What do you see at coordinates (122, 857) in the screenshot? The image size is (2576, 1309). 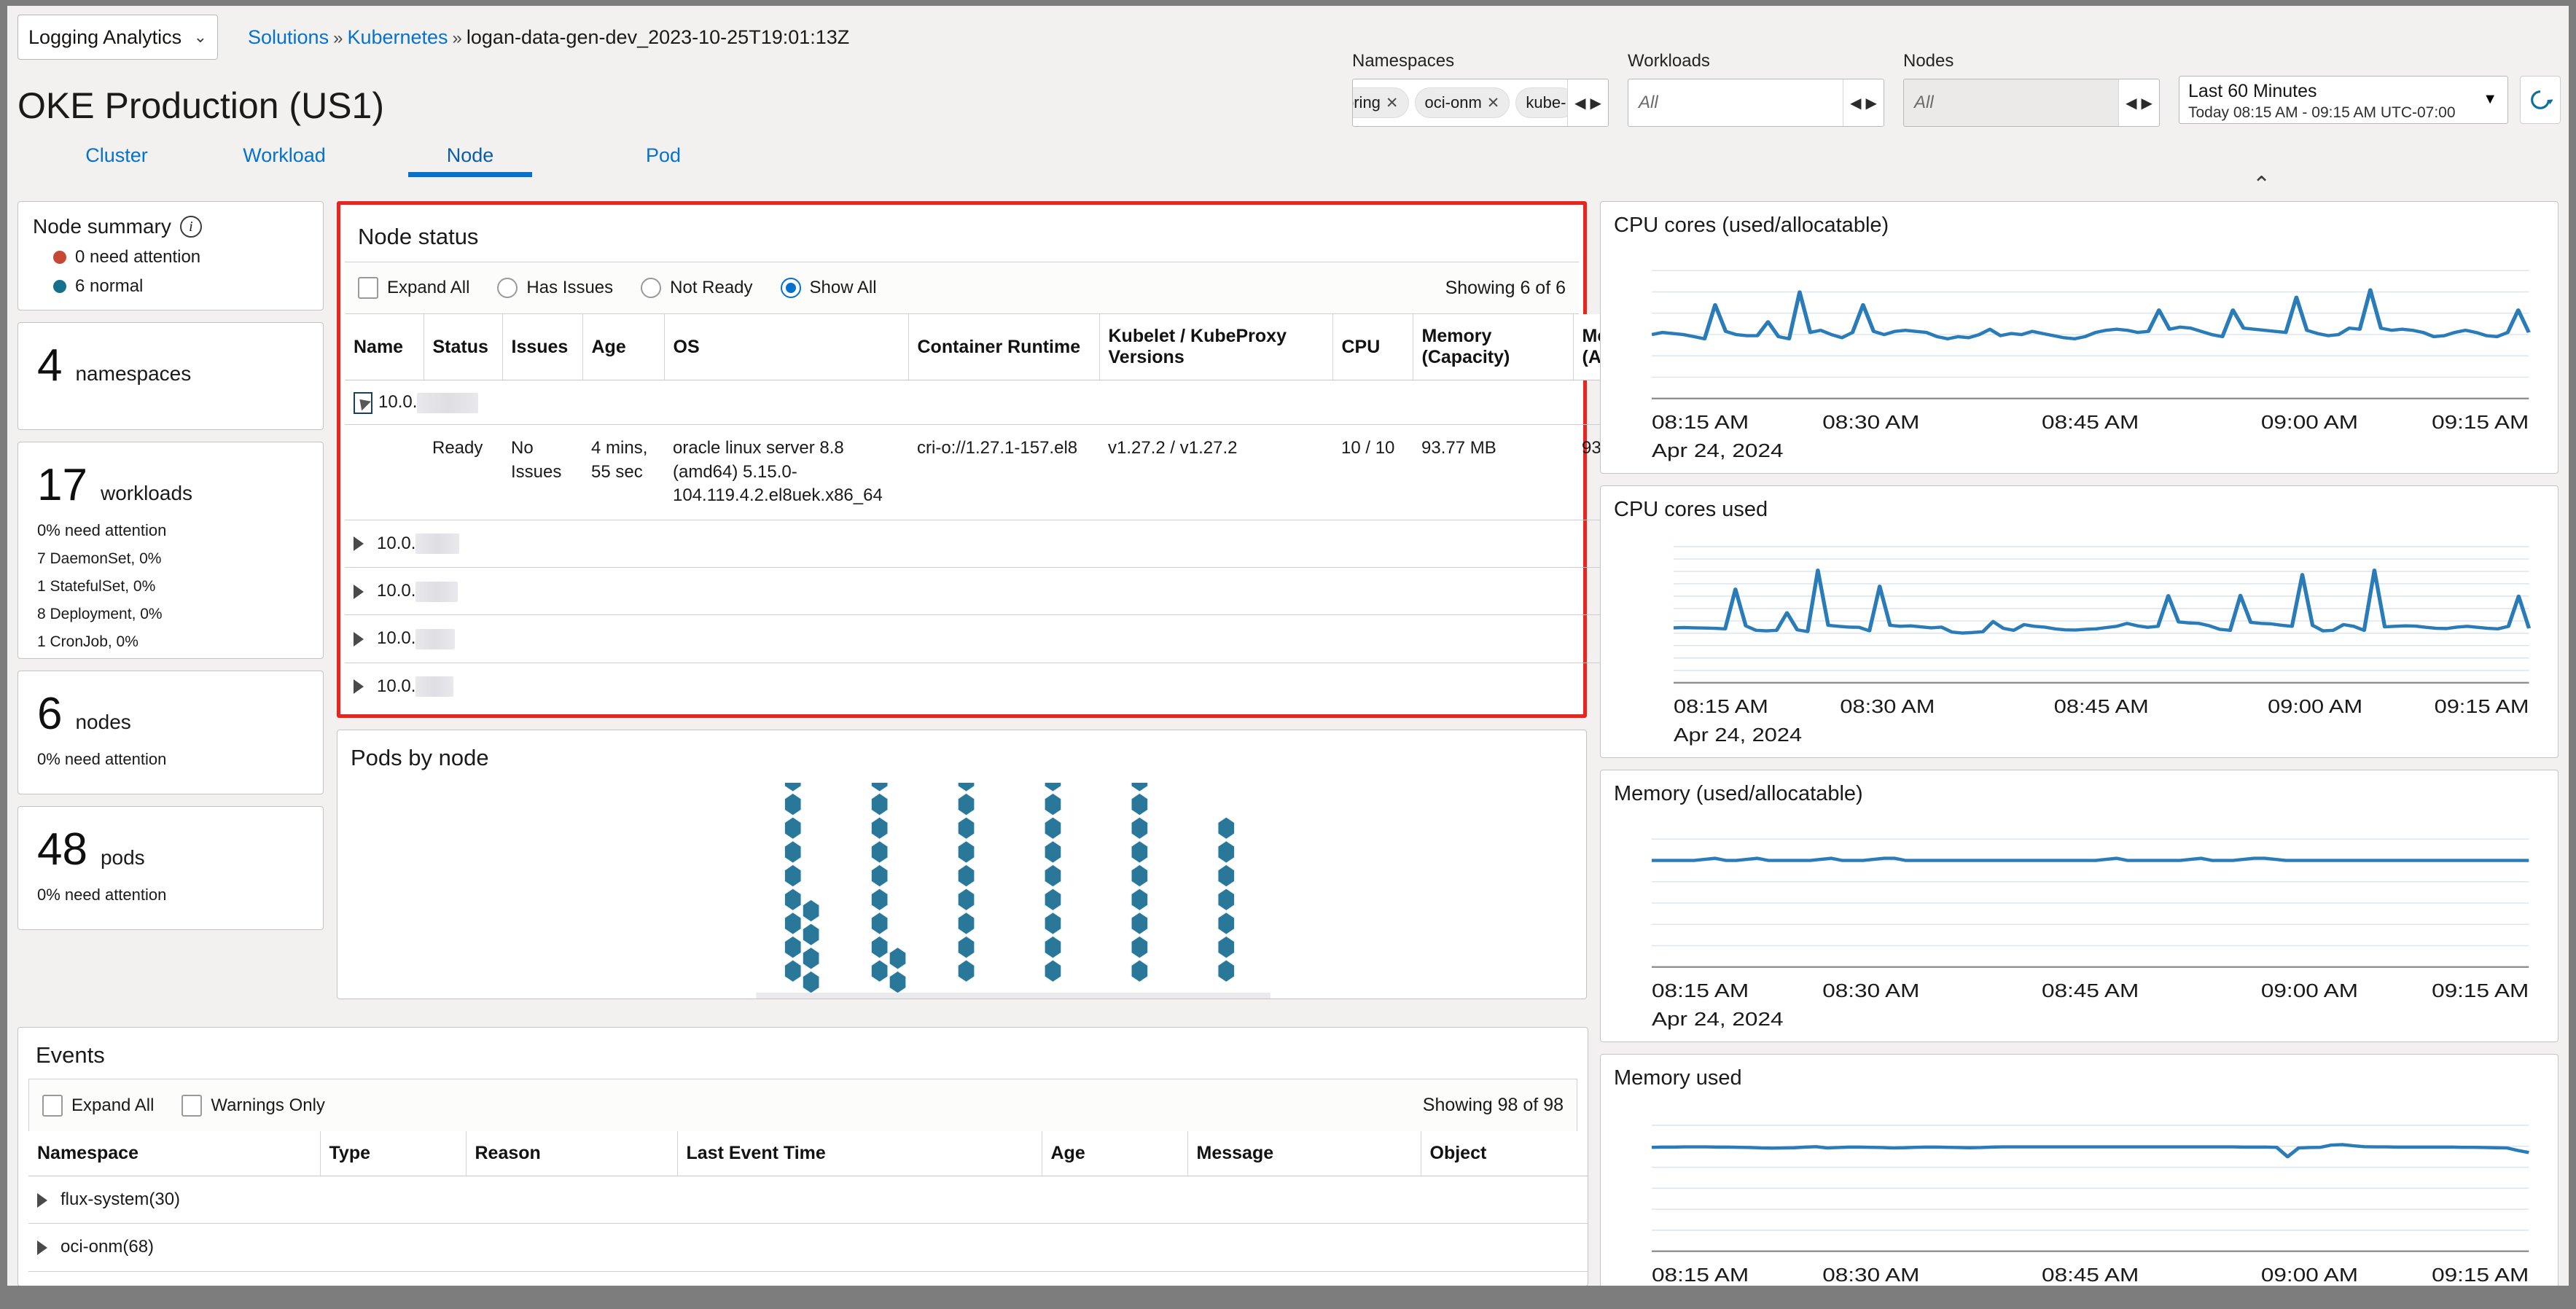 I see `pods-label: pods` at bounding box center [122, 857].